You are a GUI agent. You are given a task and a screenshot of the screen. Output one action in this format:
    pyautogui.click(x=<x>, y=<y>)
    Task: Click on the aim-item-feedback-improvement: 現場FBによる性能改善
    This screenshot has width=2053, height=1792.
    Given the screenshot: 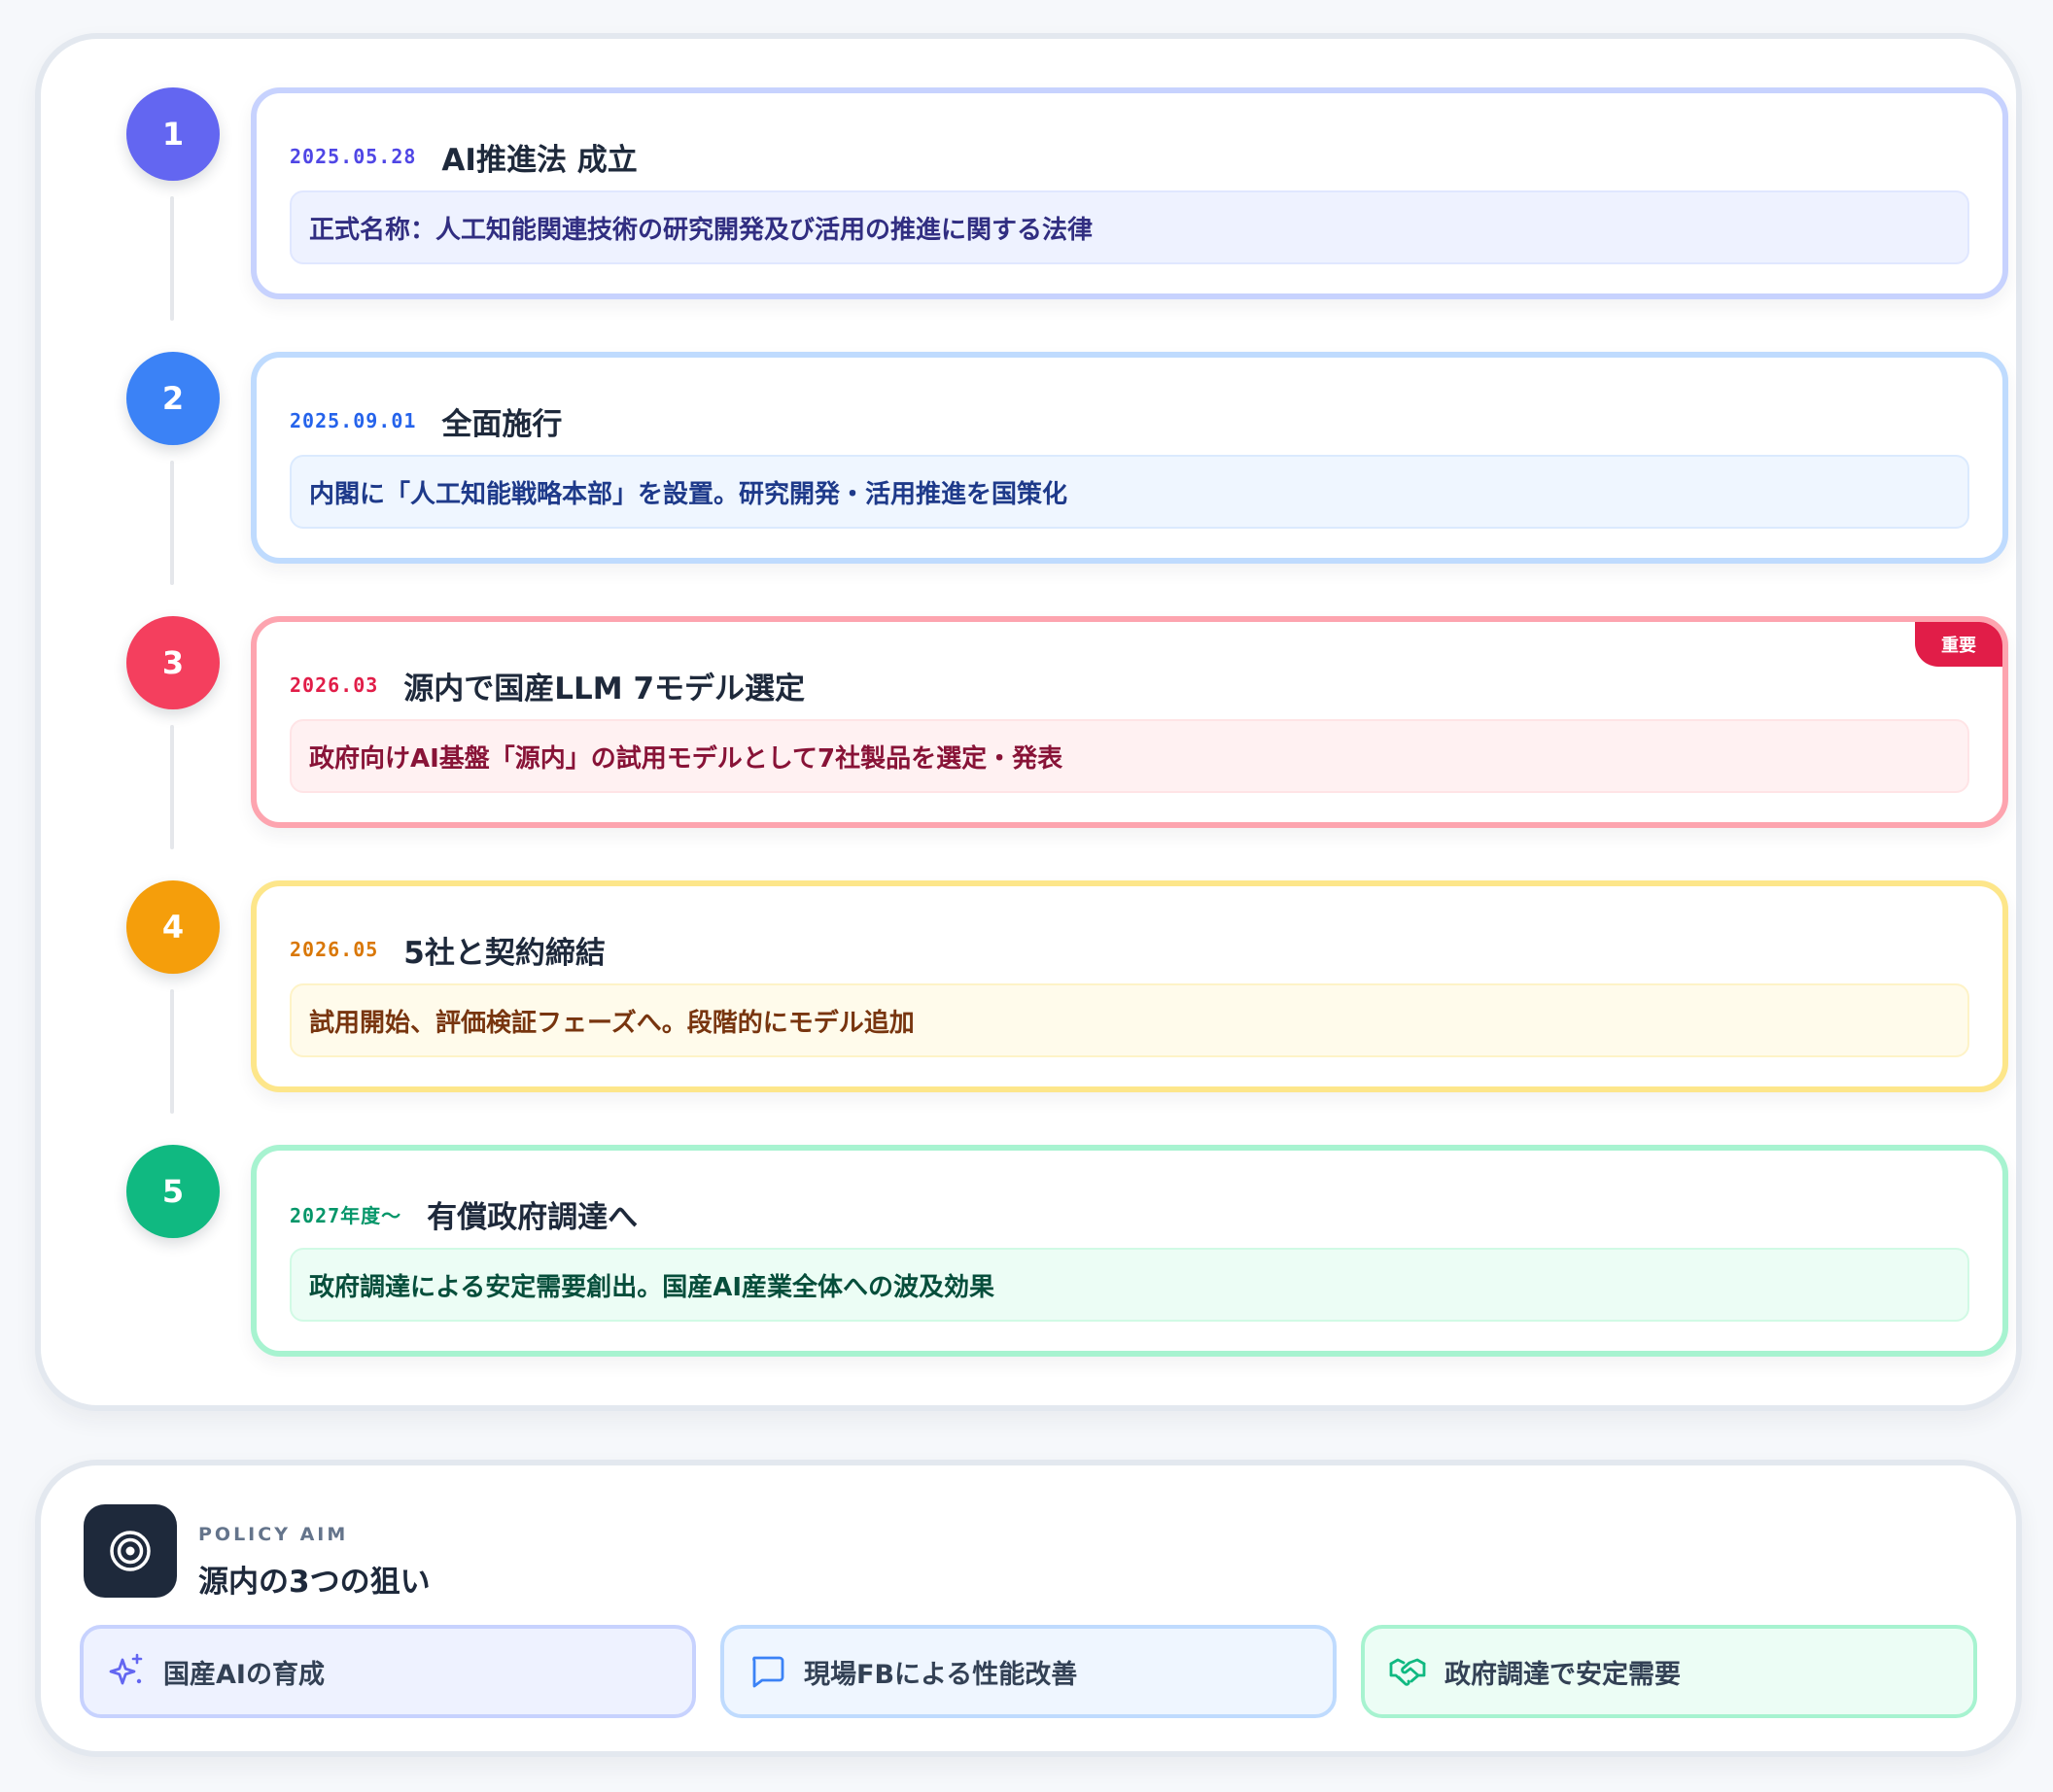 What is the action you would take?
    pyautogui.click(x=1028, y=1671)
    